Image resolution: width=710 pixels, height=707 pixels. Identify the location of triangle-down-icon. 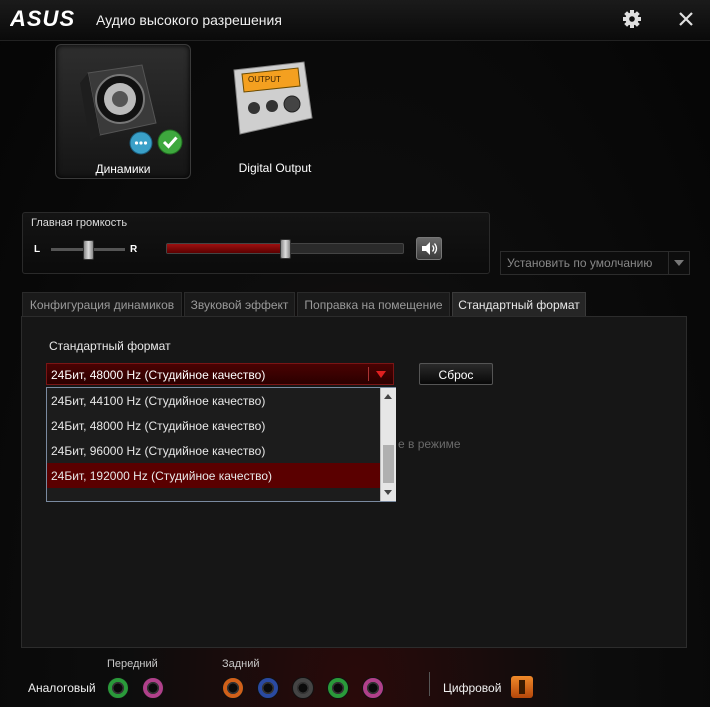
(381, 374).